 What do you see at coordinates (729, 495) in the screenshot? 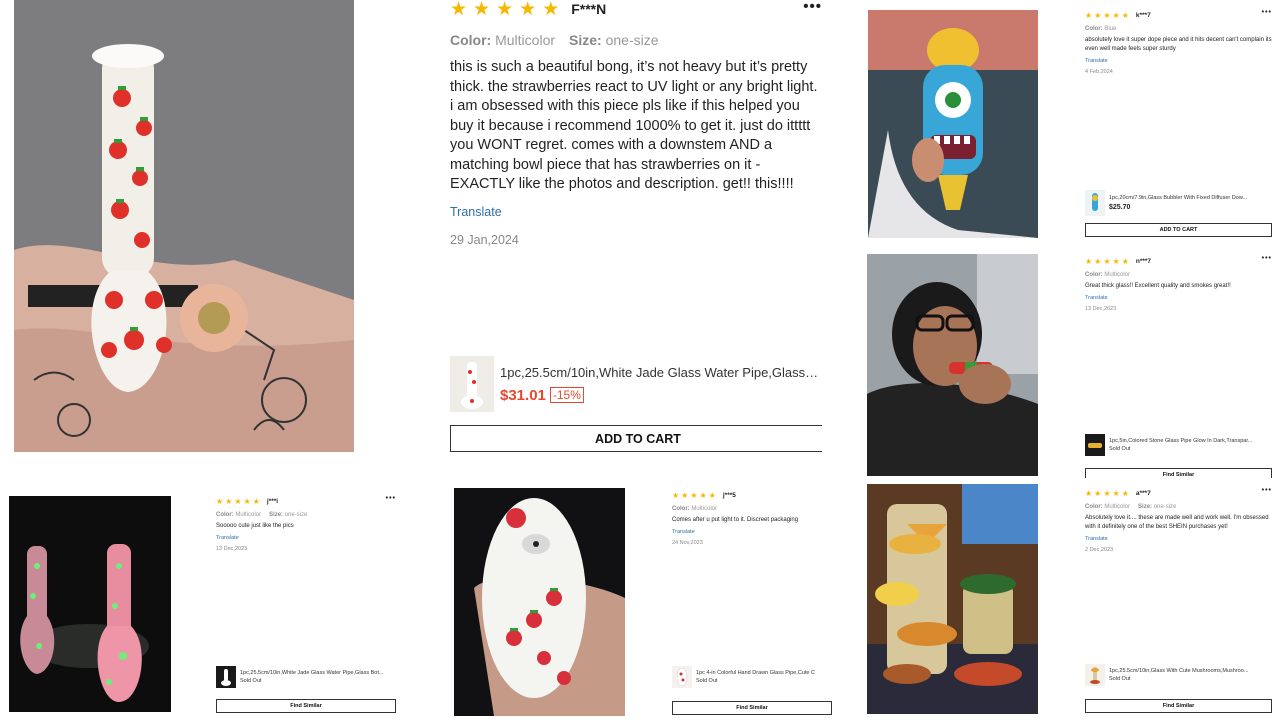
I see `reviewer-name: j***5` at bounding box center [729, 495].